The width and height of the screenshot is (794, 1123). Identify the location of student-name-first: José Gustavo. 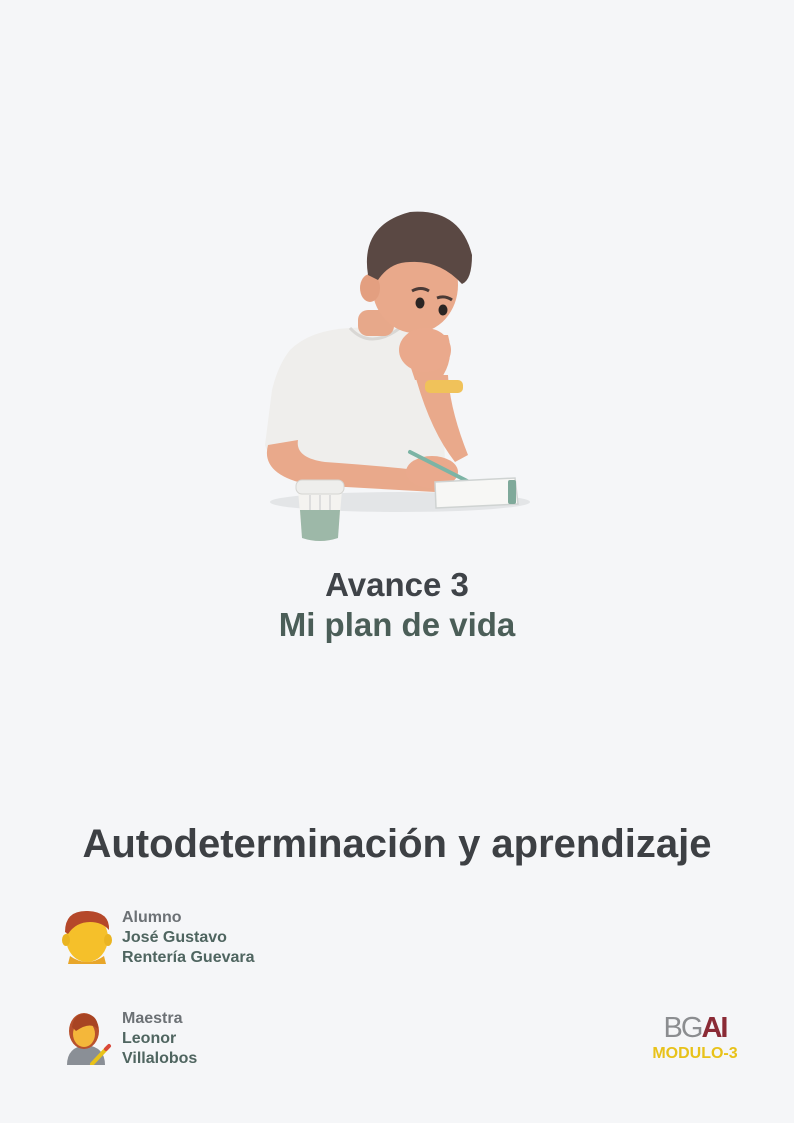
(174, 937).